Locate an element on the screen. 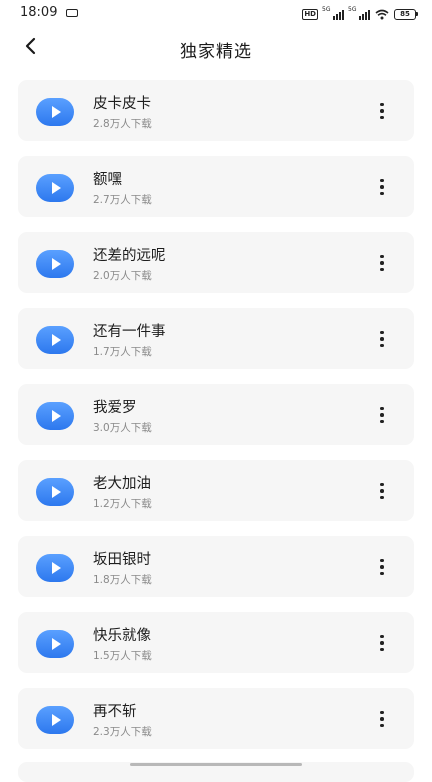 This screenshot has height=782, width=432. item-downloads: 1.2万人下载 is located at coordinates (122, 504).